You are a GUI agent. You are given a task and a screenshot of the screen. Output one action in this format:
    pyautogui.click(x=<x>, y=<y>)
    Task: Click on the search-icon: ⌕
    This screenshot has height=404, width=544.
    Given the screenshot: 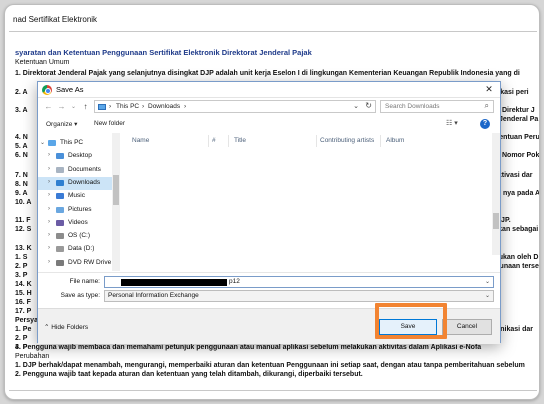 What is the action you would take?
    pyautogui.click(x=486, y=105)
    